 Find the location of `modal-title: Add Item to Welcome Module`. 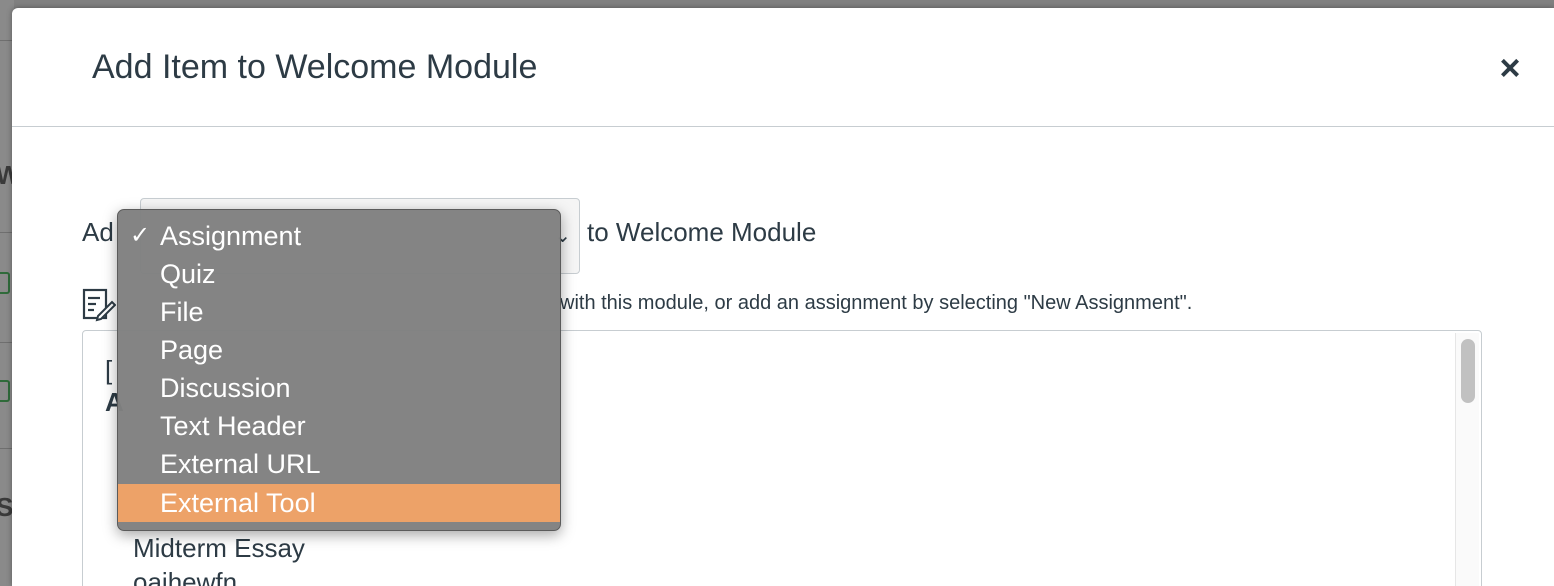

modal-title: Add Item to Welcome Module is located at coordinates (315, 67).